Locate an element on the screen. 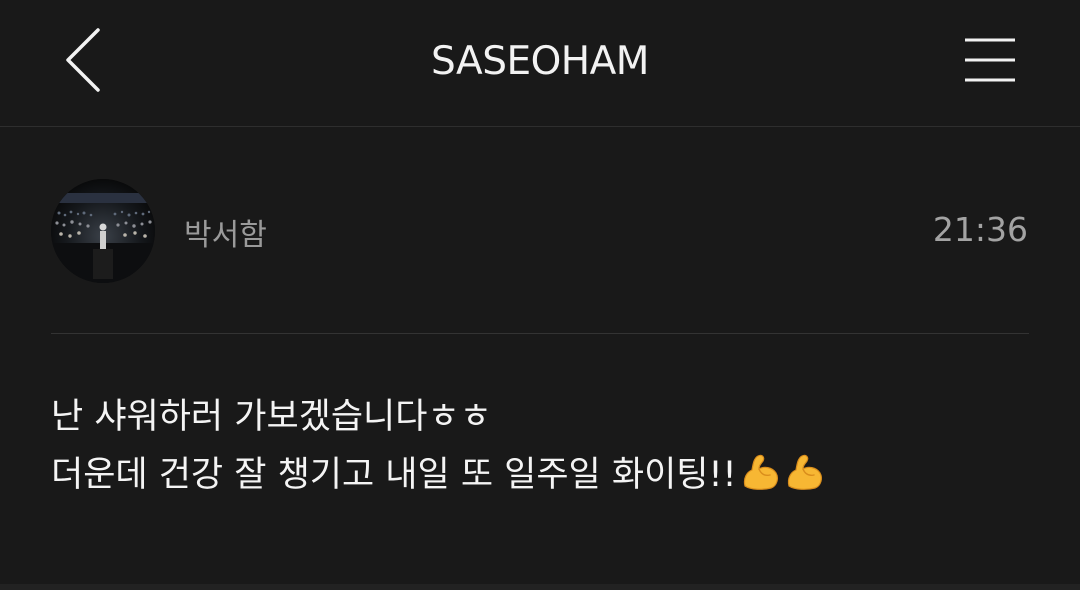 Image resolution: width=1080 pixels, height=590 pixels. bottom-edge is located at coordinates (540, 587).